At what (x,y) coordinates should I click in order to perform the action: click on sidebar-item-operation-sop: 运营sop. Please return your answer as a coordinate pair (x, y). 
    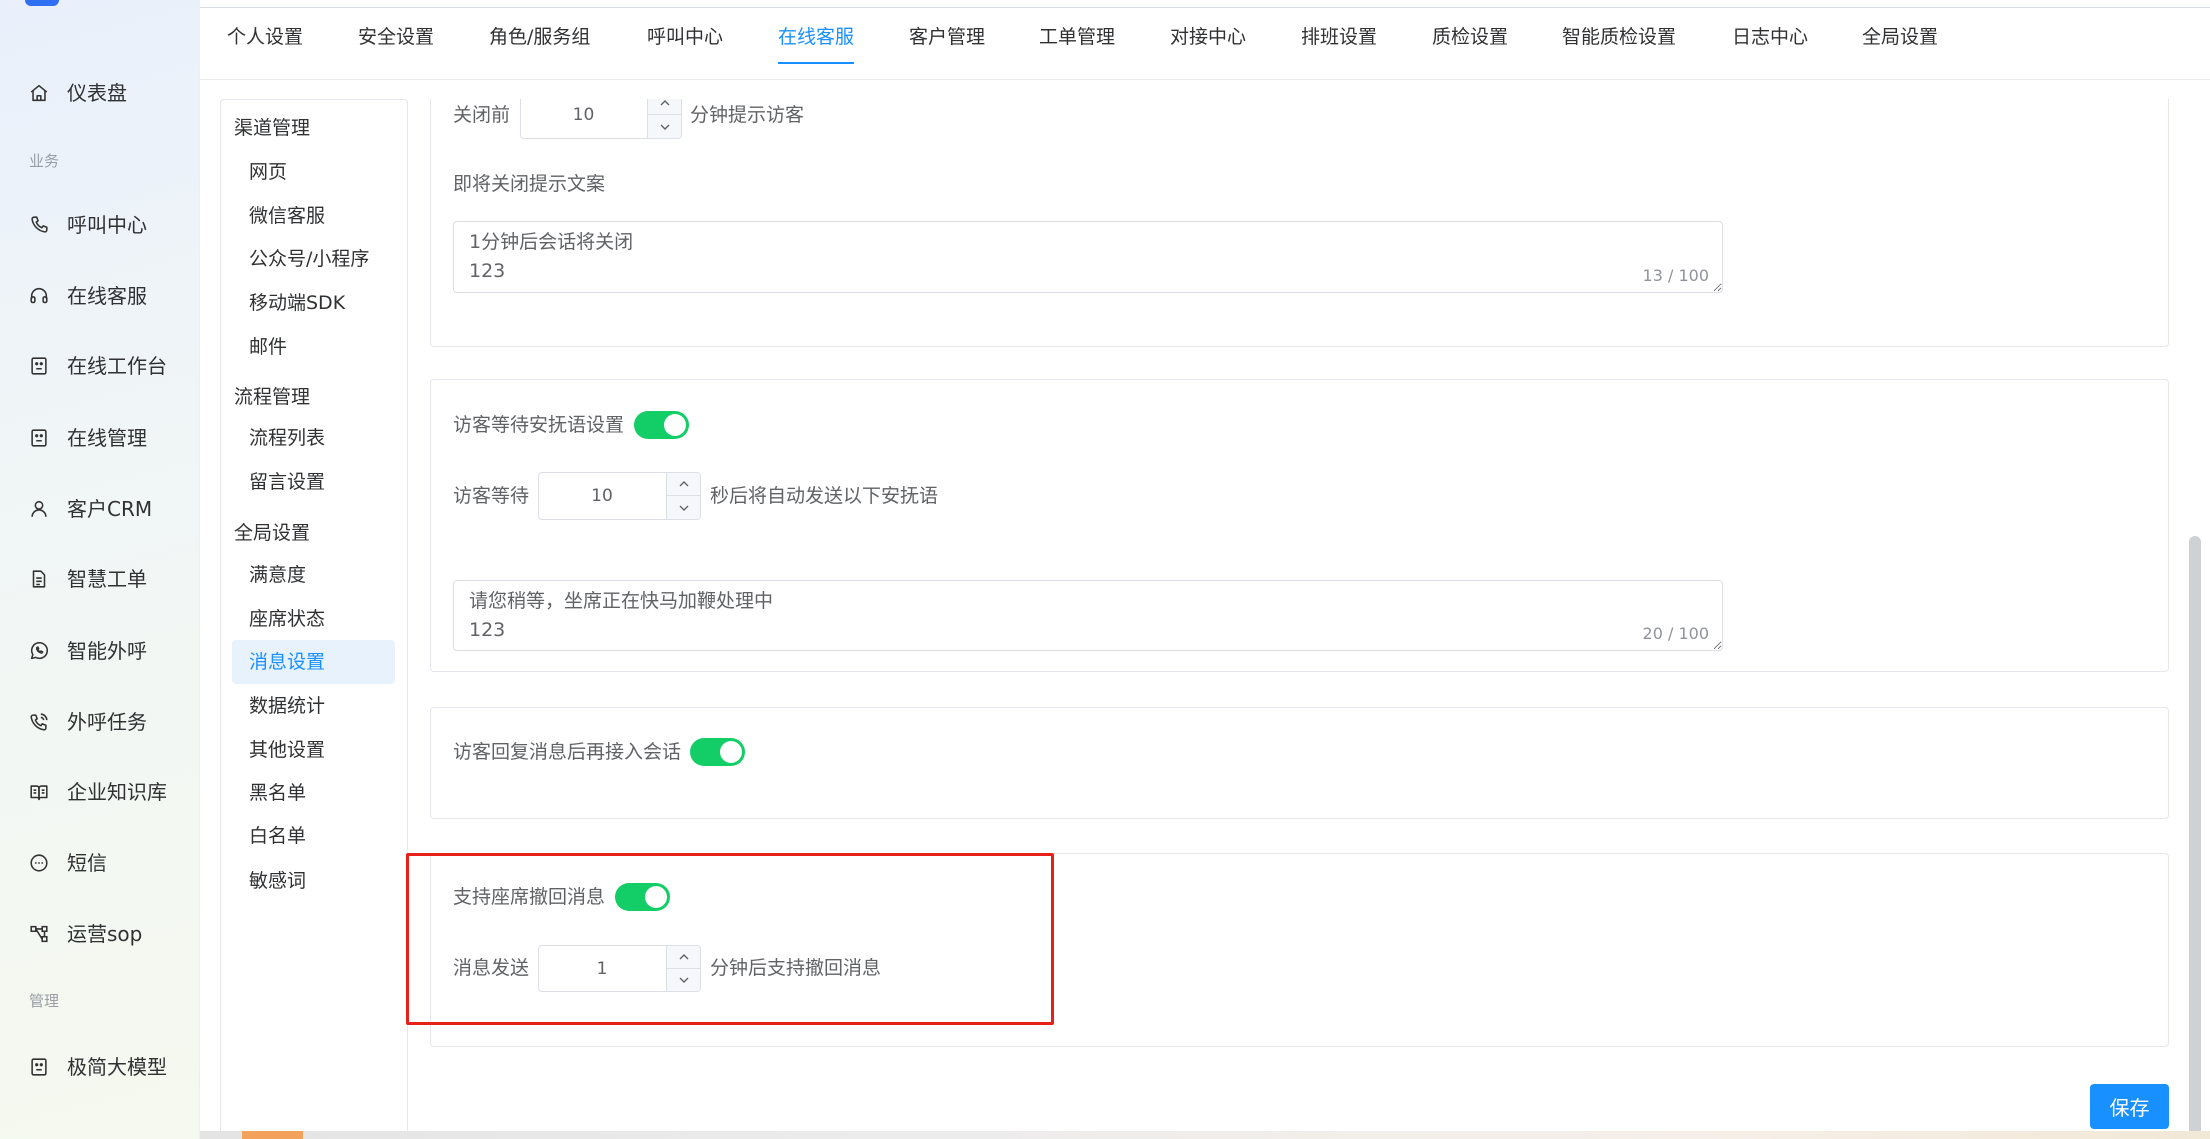
    Looking at the image, I should click on (99, 934).